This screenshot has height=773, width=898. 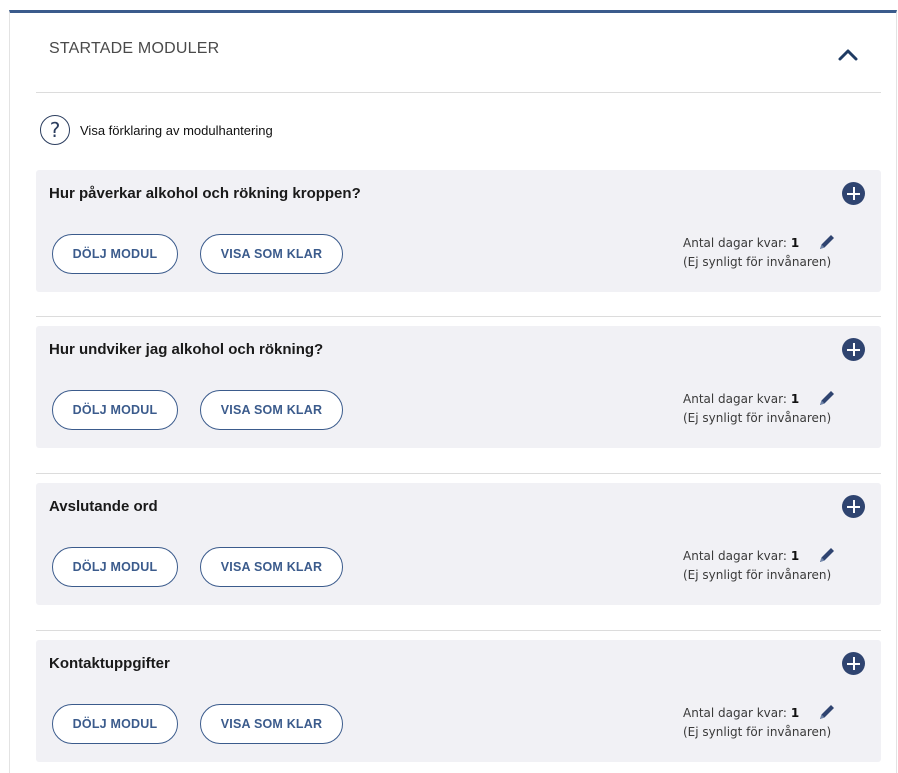 What do you see at coordinates (848, 55) in the screenshot?
I see `chevron-up-icon` at bounding box center [848, 55].